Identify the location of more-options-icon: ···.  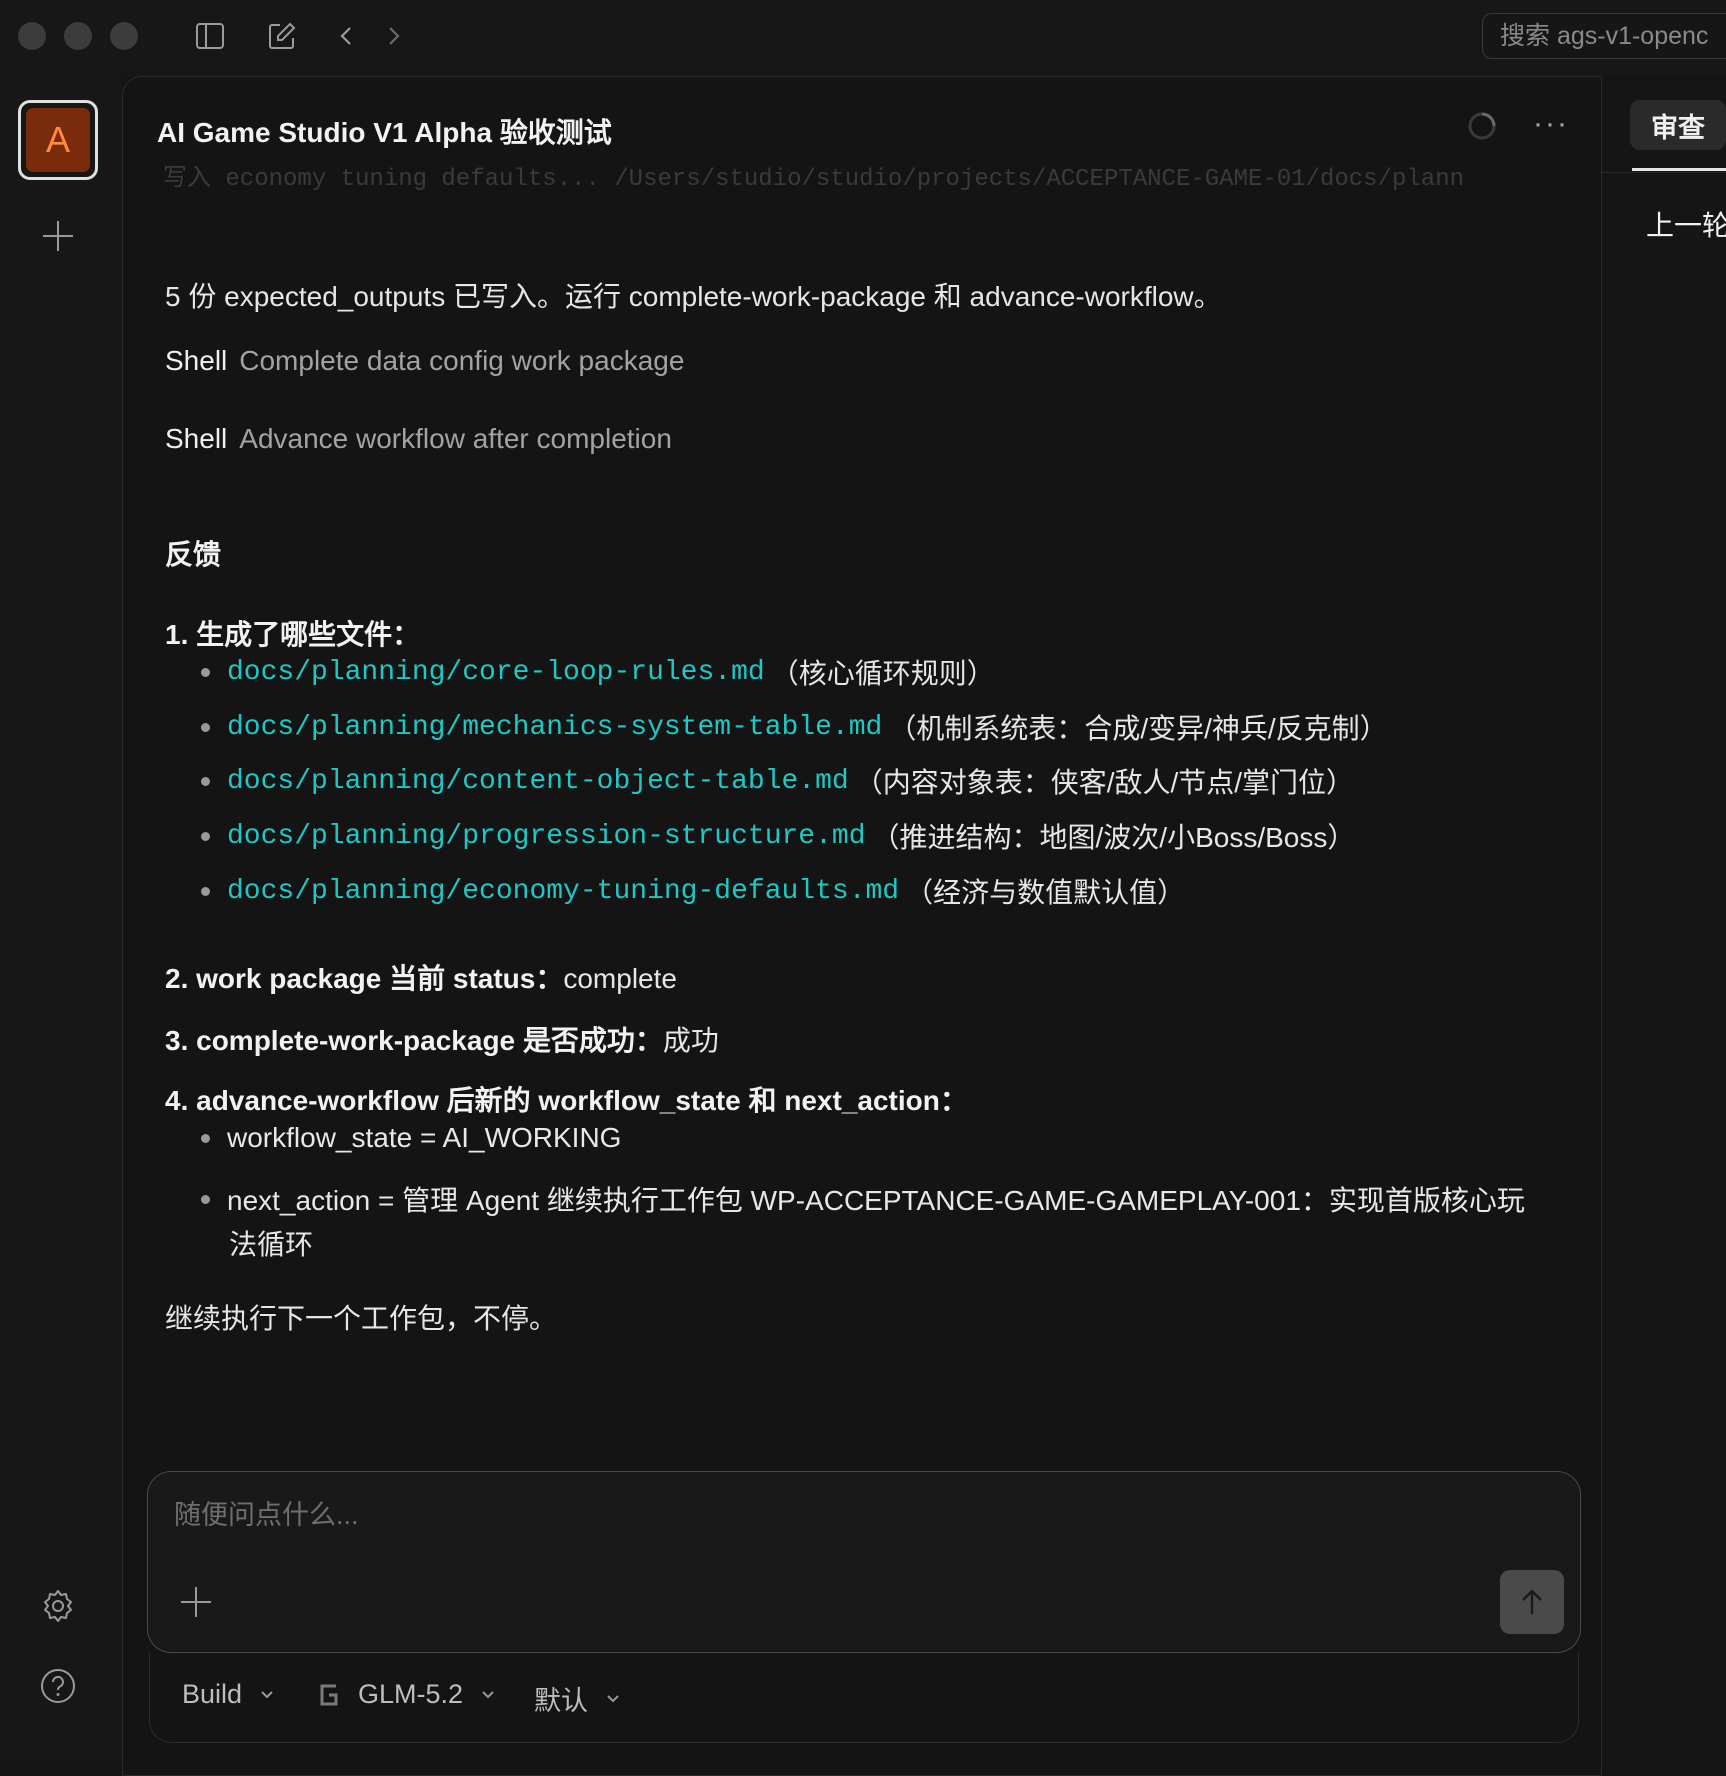
(1551, 124).